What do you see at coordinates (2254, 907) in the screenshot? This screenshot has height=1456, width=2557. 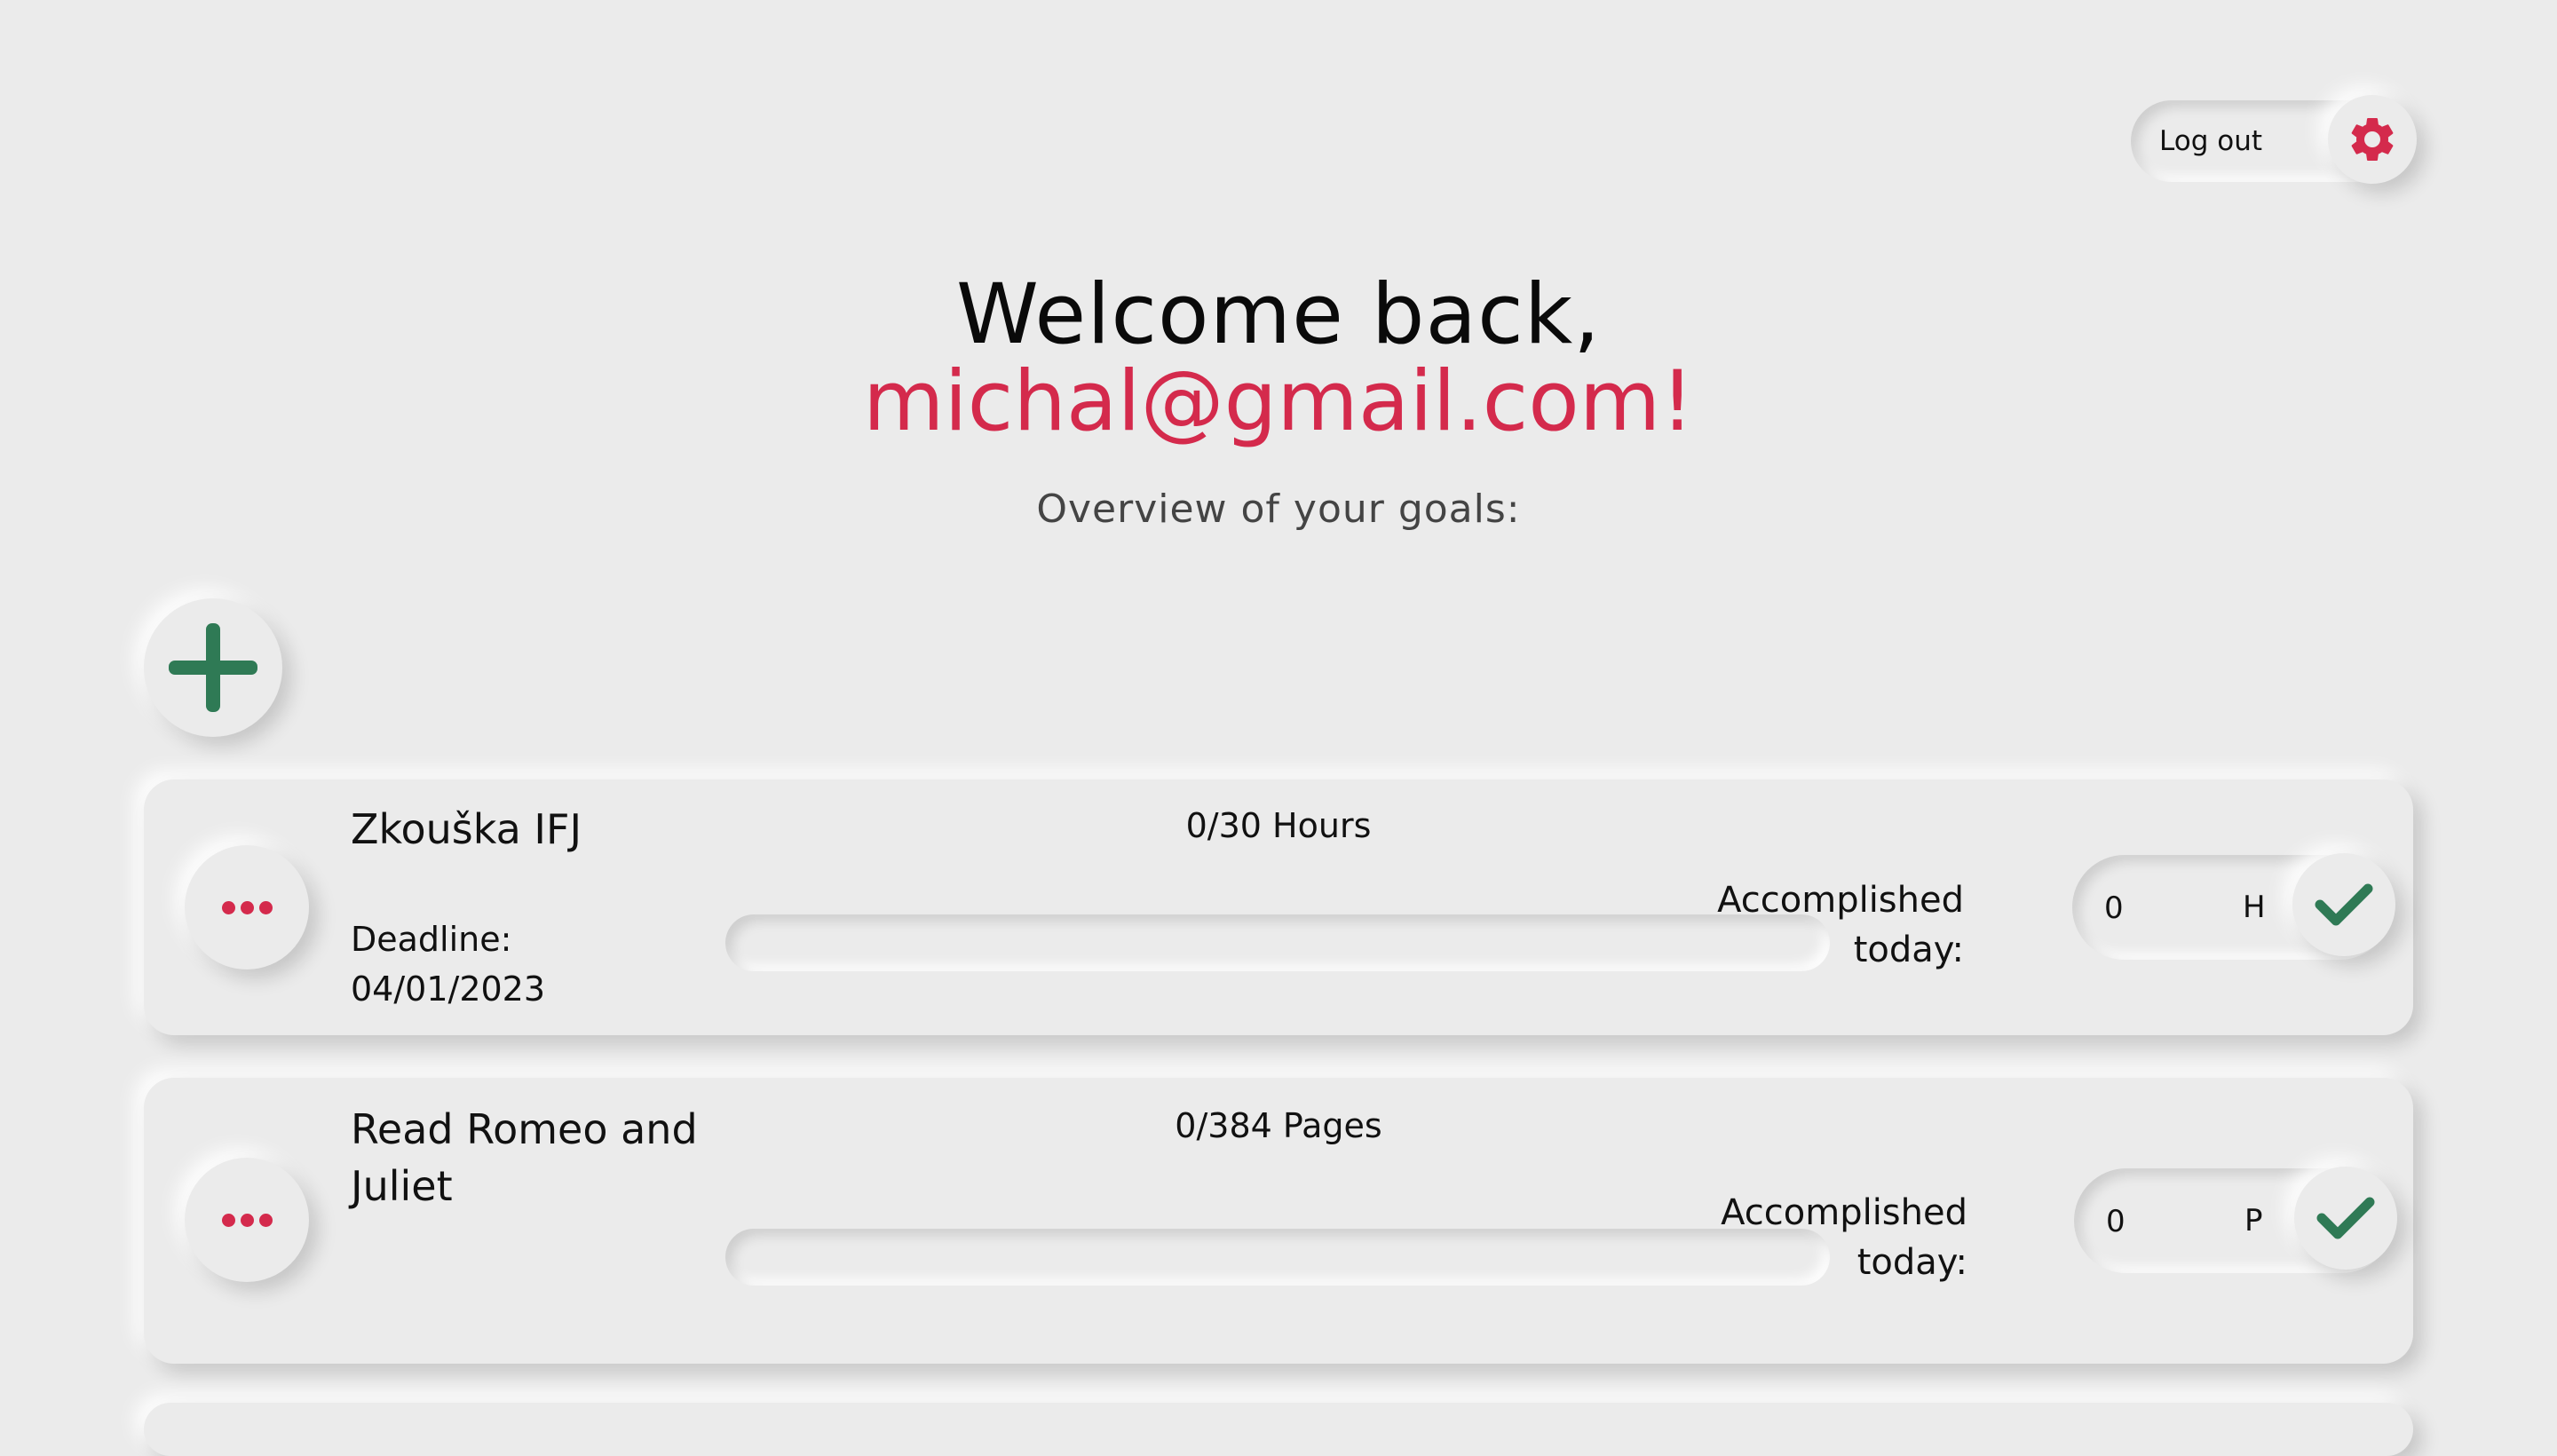 I see `unit-label: H` at bounding box center [2254, 907].